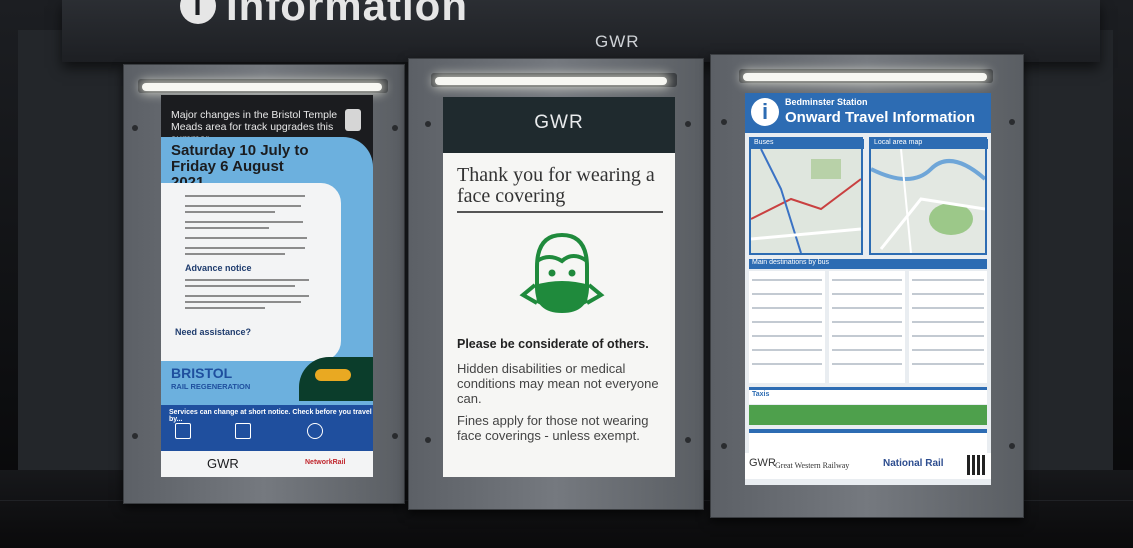 The height and width of the screenshot is (548, 1133). Describe the element at coordinates (336, 379) in the screenshot. I see `train-image` at that location.